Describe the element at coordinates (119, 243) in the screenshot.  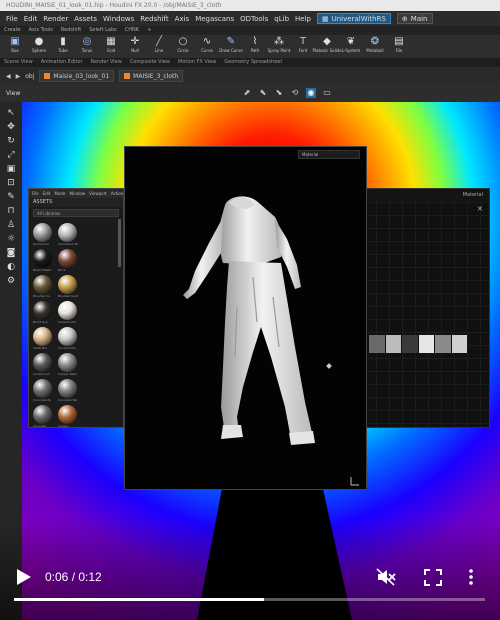
I see `asset-browser-scrollbar` at that location.